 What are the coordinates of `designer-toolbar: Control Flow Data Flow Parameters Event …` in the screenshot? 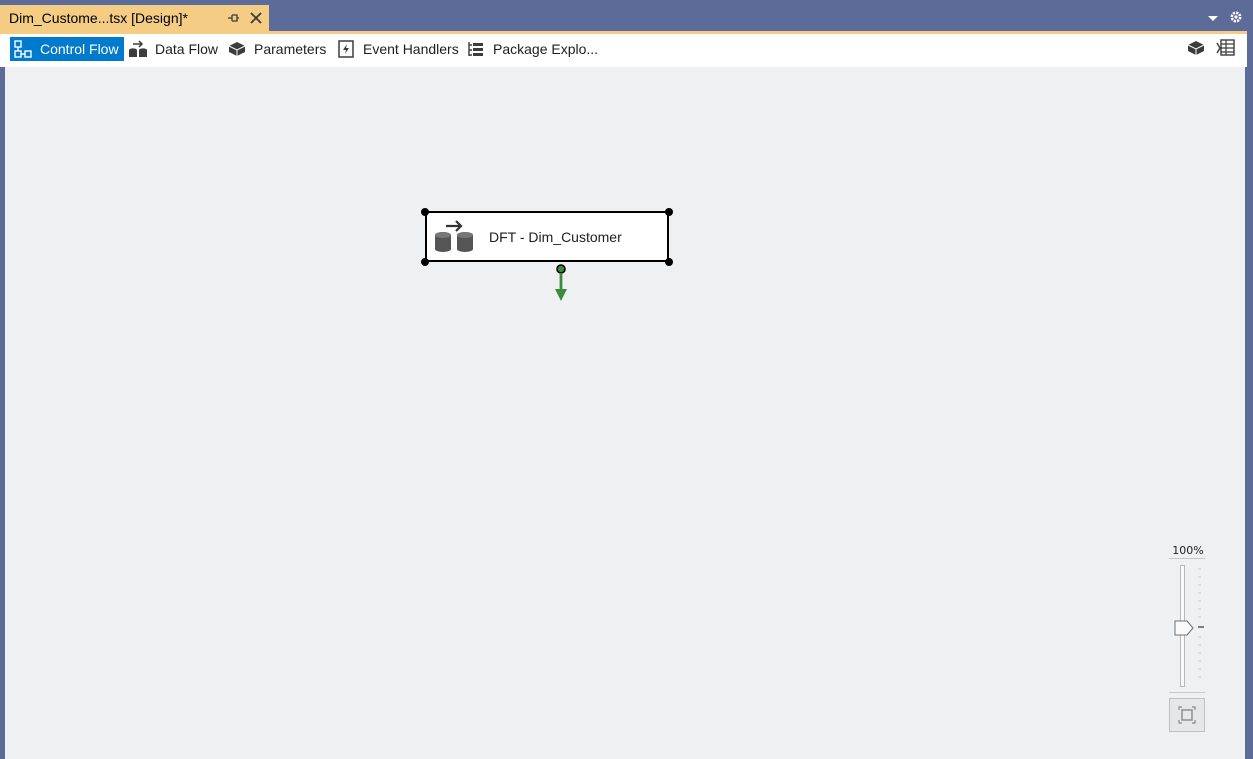 It's located at (623, 50).